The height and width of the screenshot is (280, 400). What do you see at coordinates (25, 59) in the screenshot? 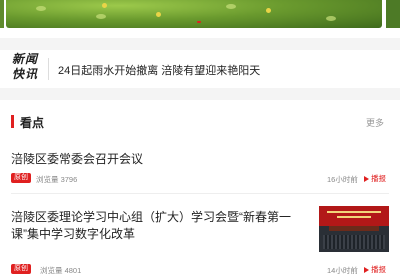
I see `news-flash-logo-line1: 新闻` at bounding box center [25, 59].